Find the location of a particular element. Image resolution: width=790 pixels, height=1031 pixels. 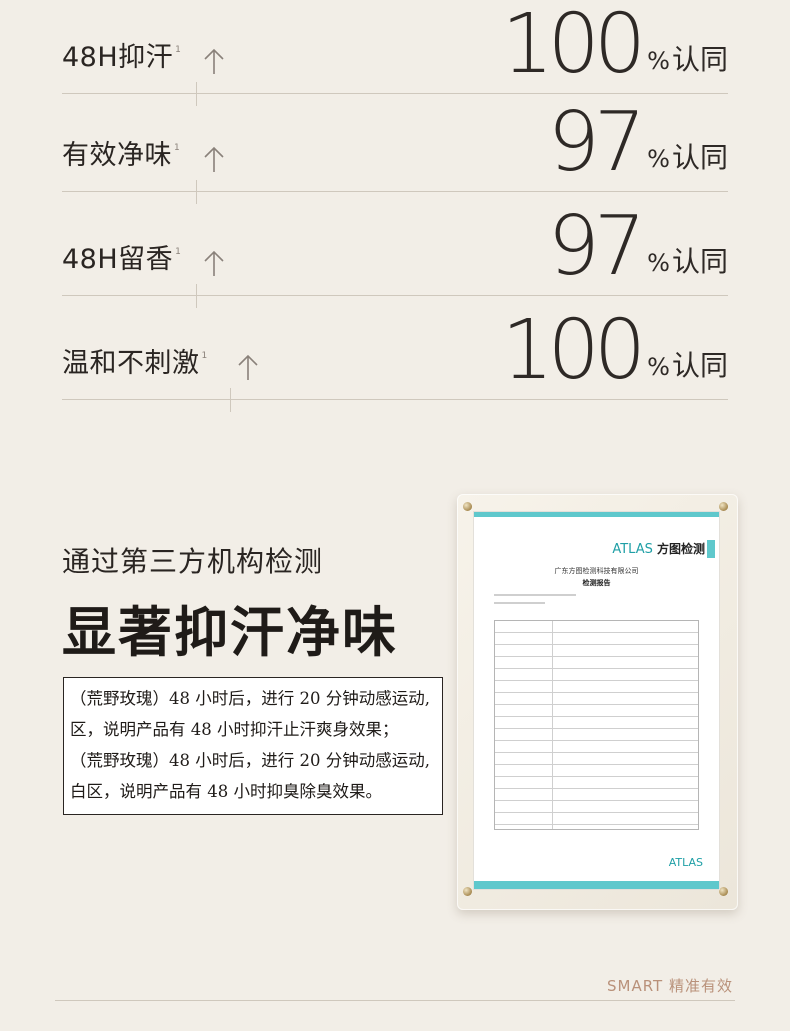

stat-row-sweat: 48H抑汗 1 100 %认同 is located at coordinates (395, 53).